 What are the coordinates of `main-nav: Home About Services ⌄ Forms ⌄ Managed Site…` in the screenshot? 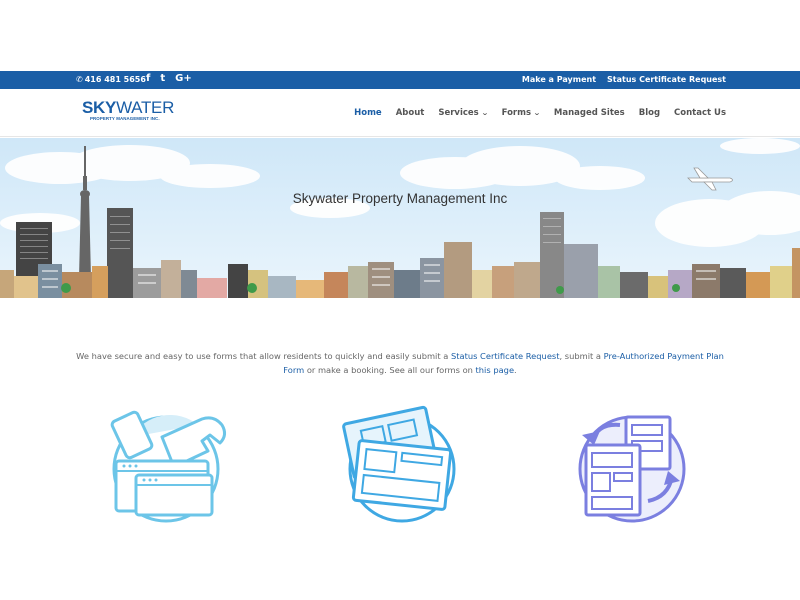 It's located at (540, 113).